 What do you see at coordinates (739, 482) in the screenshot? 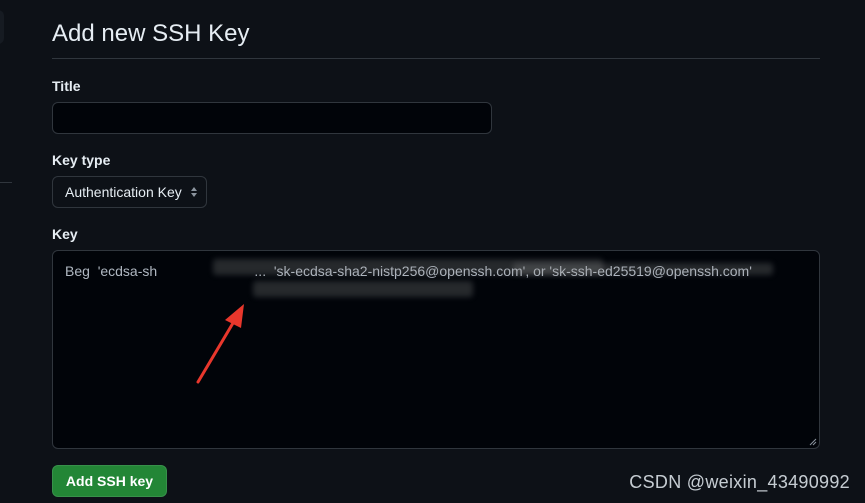
I see `csdn-watermark: CSDN @weixin_43490992` at bounding box center [739, 482].